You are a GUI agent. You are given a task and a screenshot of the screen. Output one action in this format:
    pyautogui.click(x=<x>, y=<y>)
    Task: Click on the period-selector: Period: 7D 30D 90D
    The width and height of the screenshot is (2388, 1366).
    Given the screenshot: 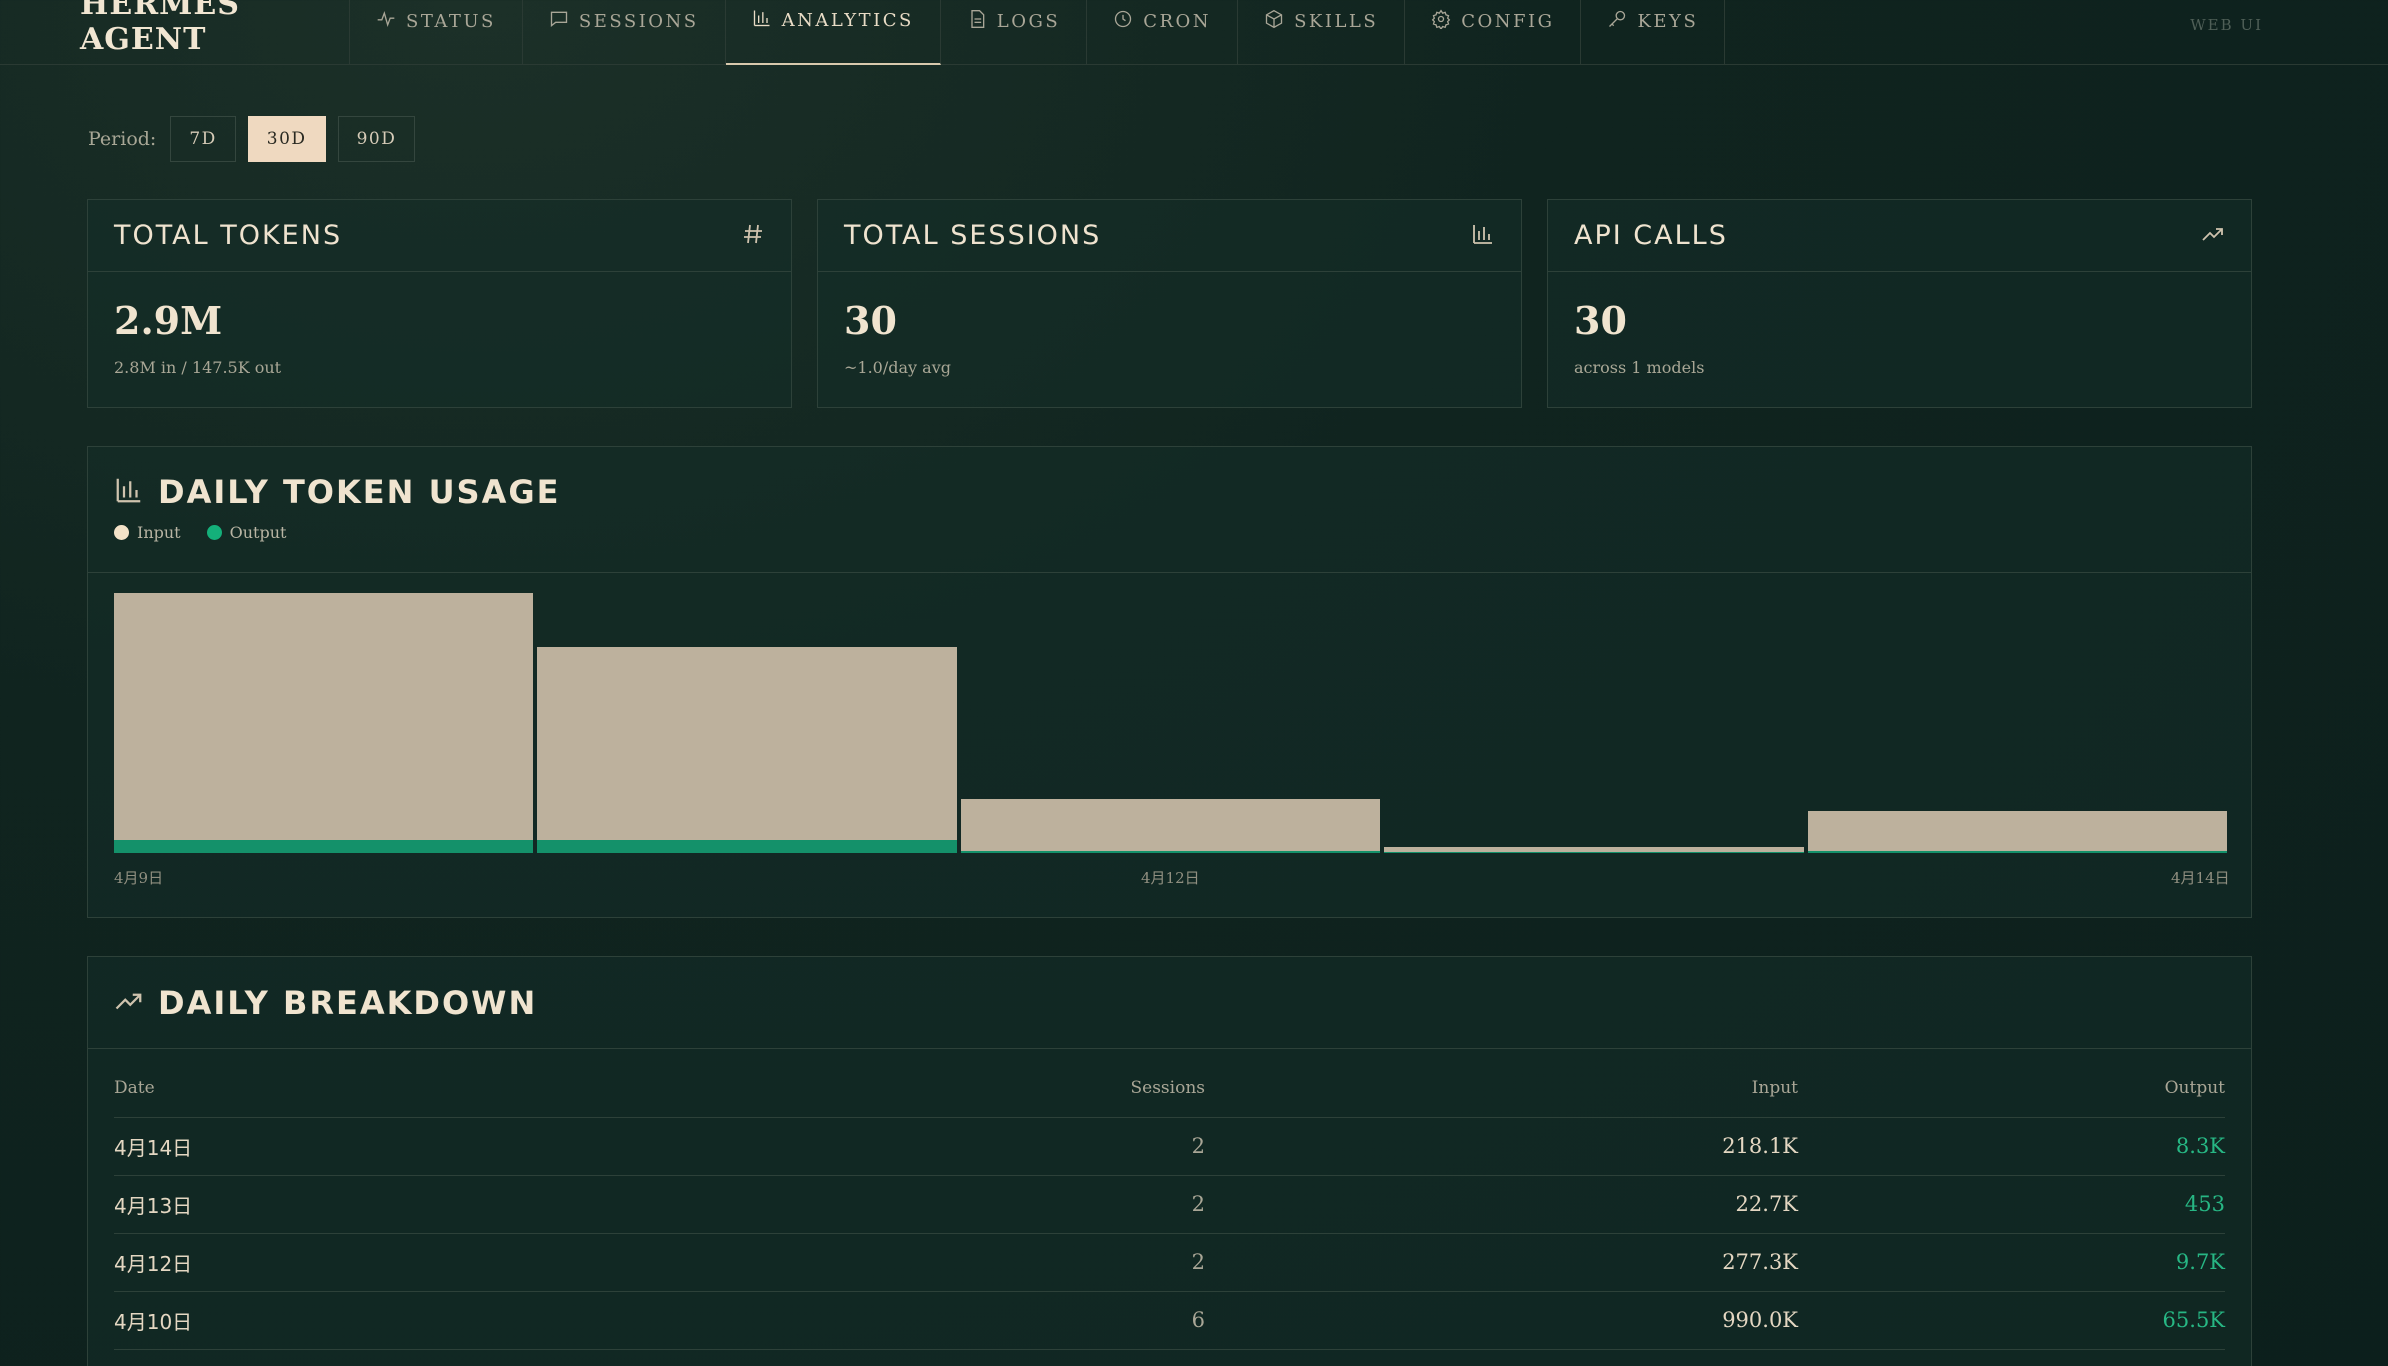 What is the action you would take?
    pyautogui.click(x=252, y=139)
    